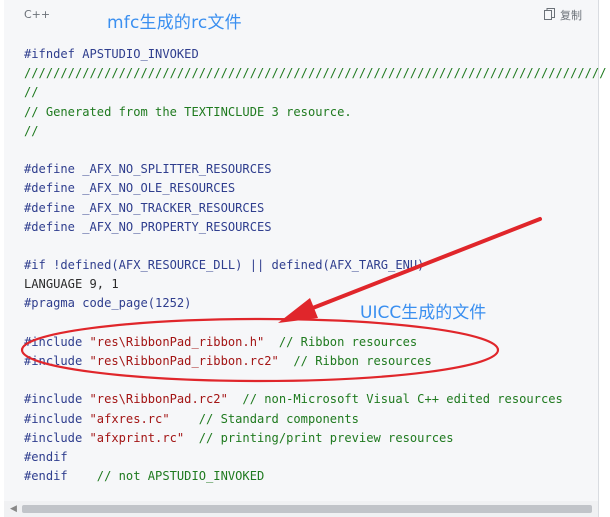 The width and height of the screenshot is (610, 517). I want to click on code-line: #define _AFX_NO_TRACKER_RESOURCES, so click(315, 208).